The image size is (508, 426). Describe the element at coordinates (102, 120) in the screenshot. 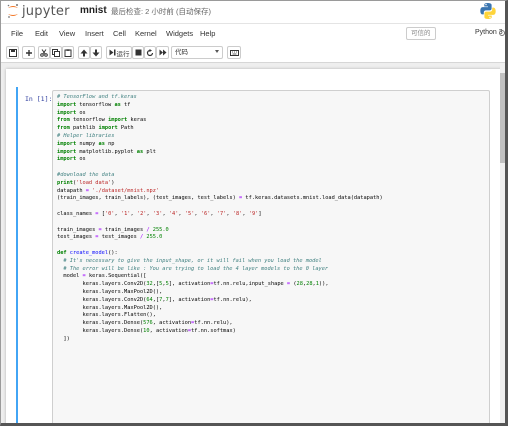

I see `code-line: from tensorflow import keras` at that location.